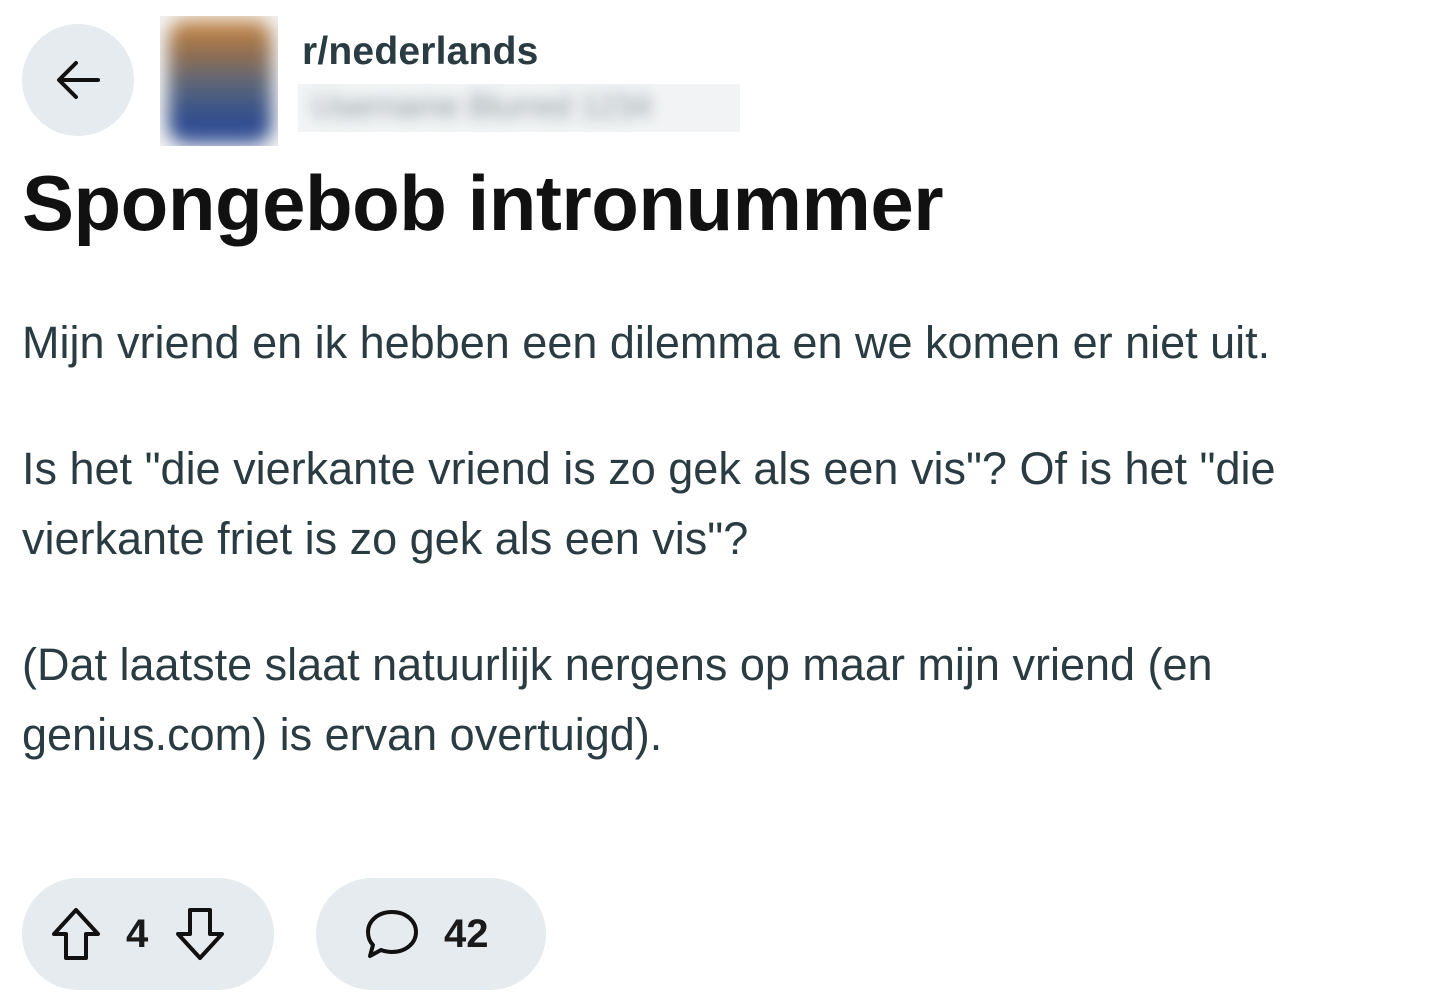 This screenshot has height=1006, width=1454. I want to click on downvote-button, so click(200, 934).